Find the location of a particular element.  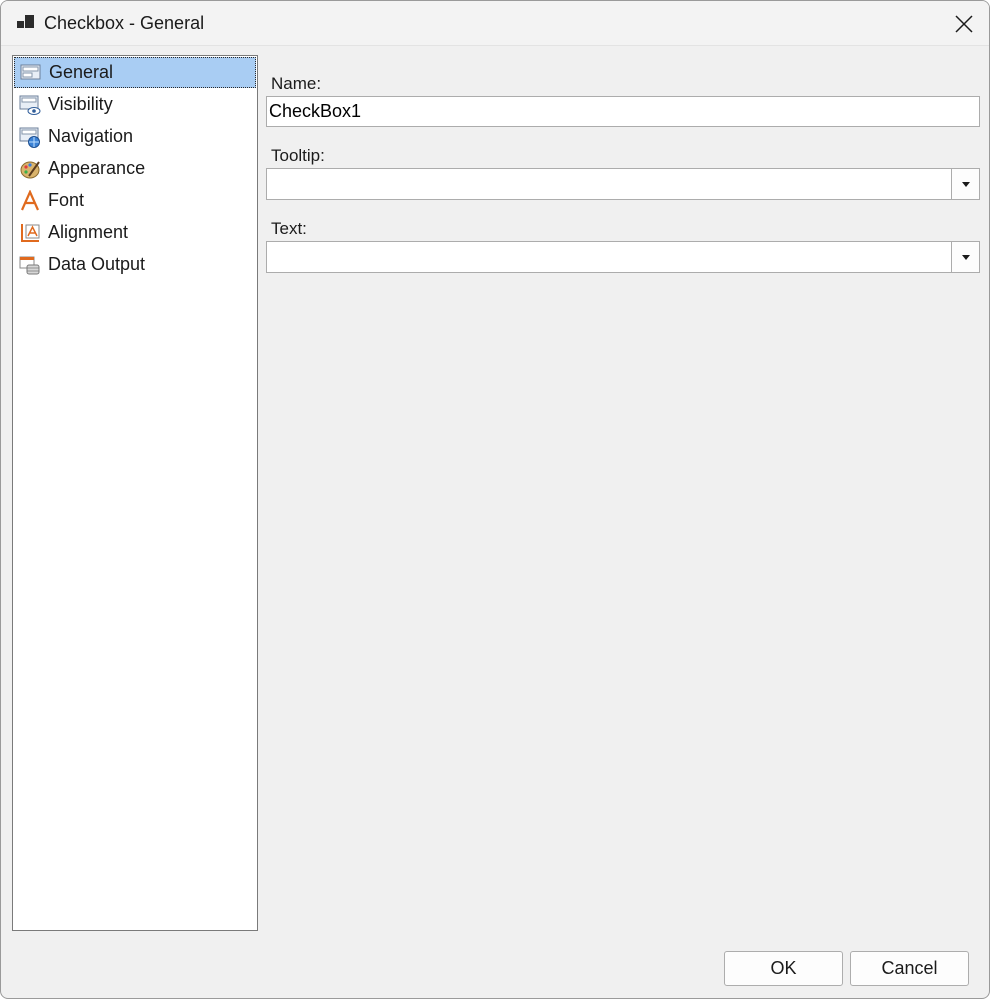

nav-item-data-output: Data Output is located at coordinates (135, 264).